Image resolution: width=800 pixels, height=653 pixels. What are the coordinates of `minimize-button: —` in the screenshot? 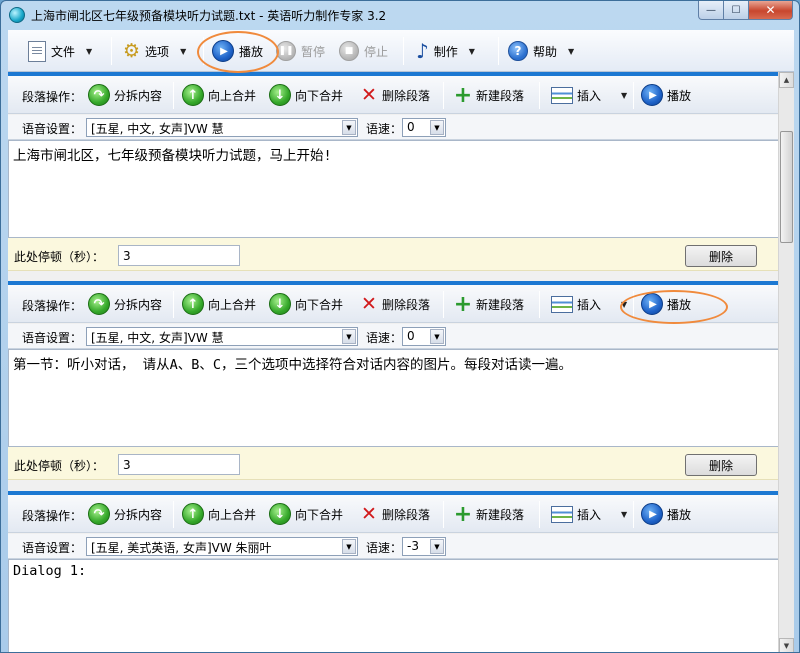 It's located at (711, 10).